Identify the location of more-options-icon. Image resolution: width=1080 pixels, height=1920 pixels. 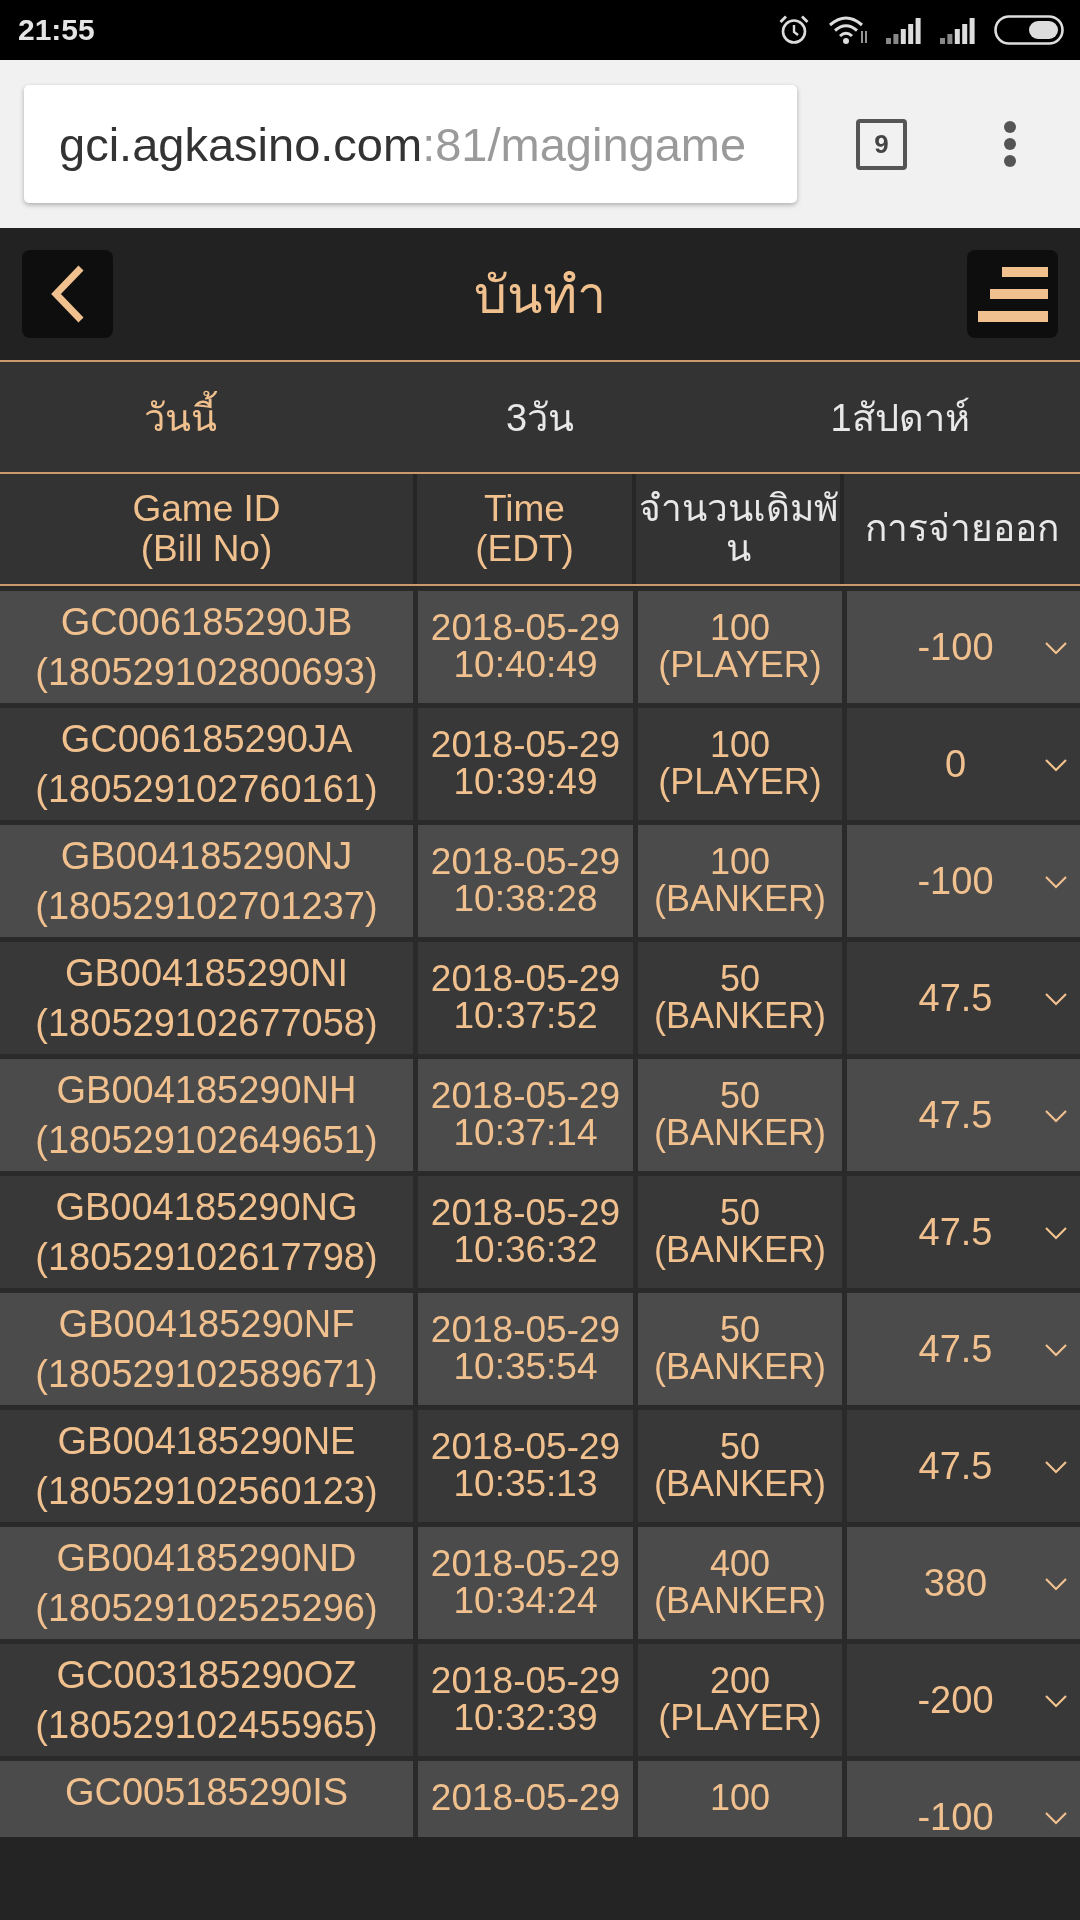
(1010, 144).